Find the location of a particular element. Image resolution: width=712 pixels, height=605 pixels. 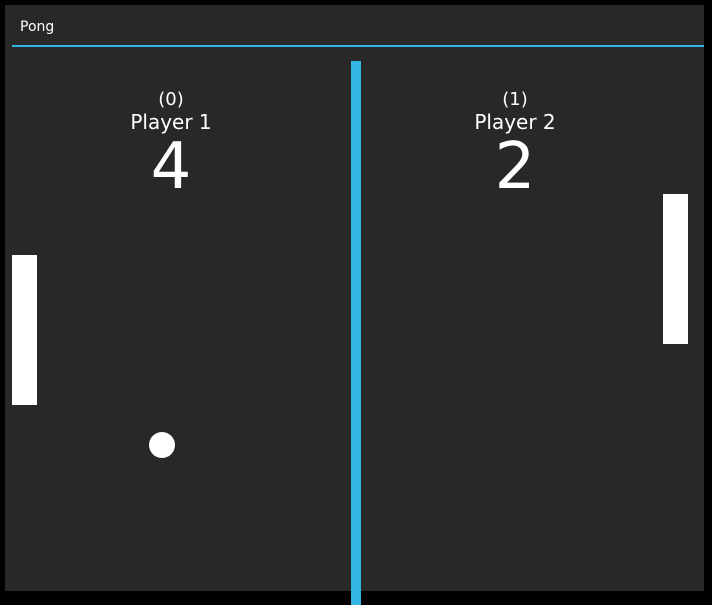

title-divider is located at coordinates (358, 46).